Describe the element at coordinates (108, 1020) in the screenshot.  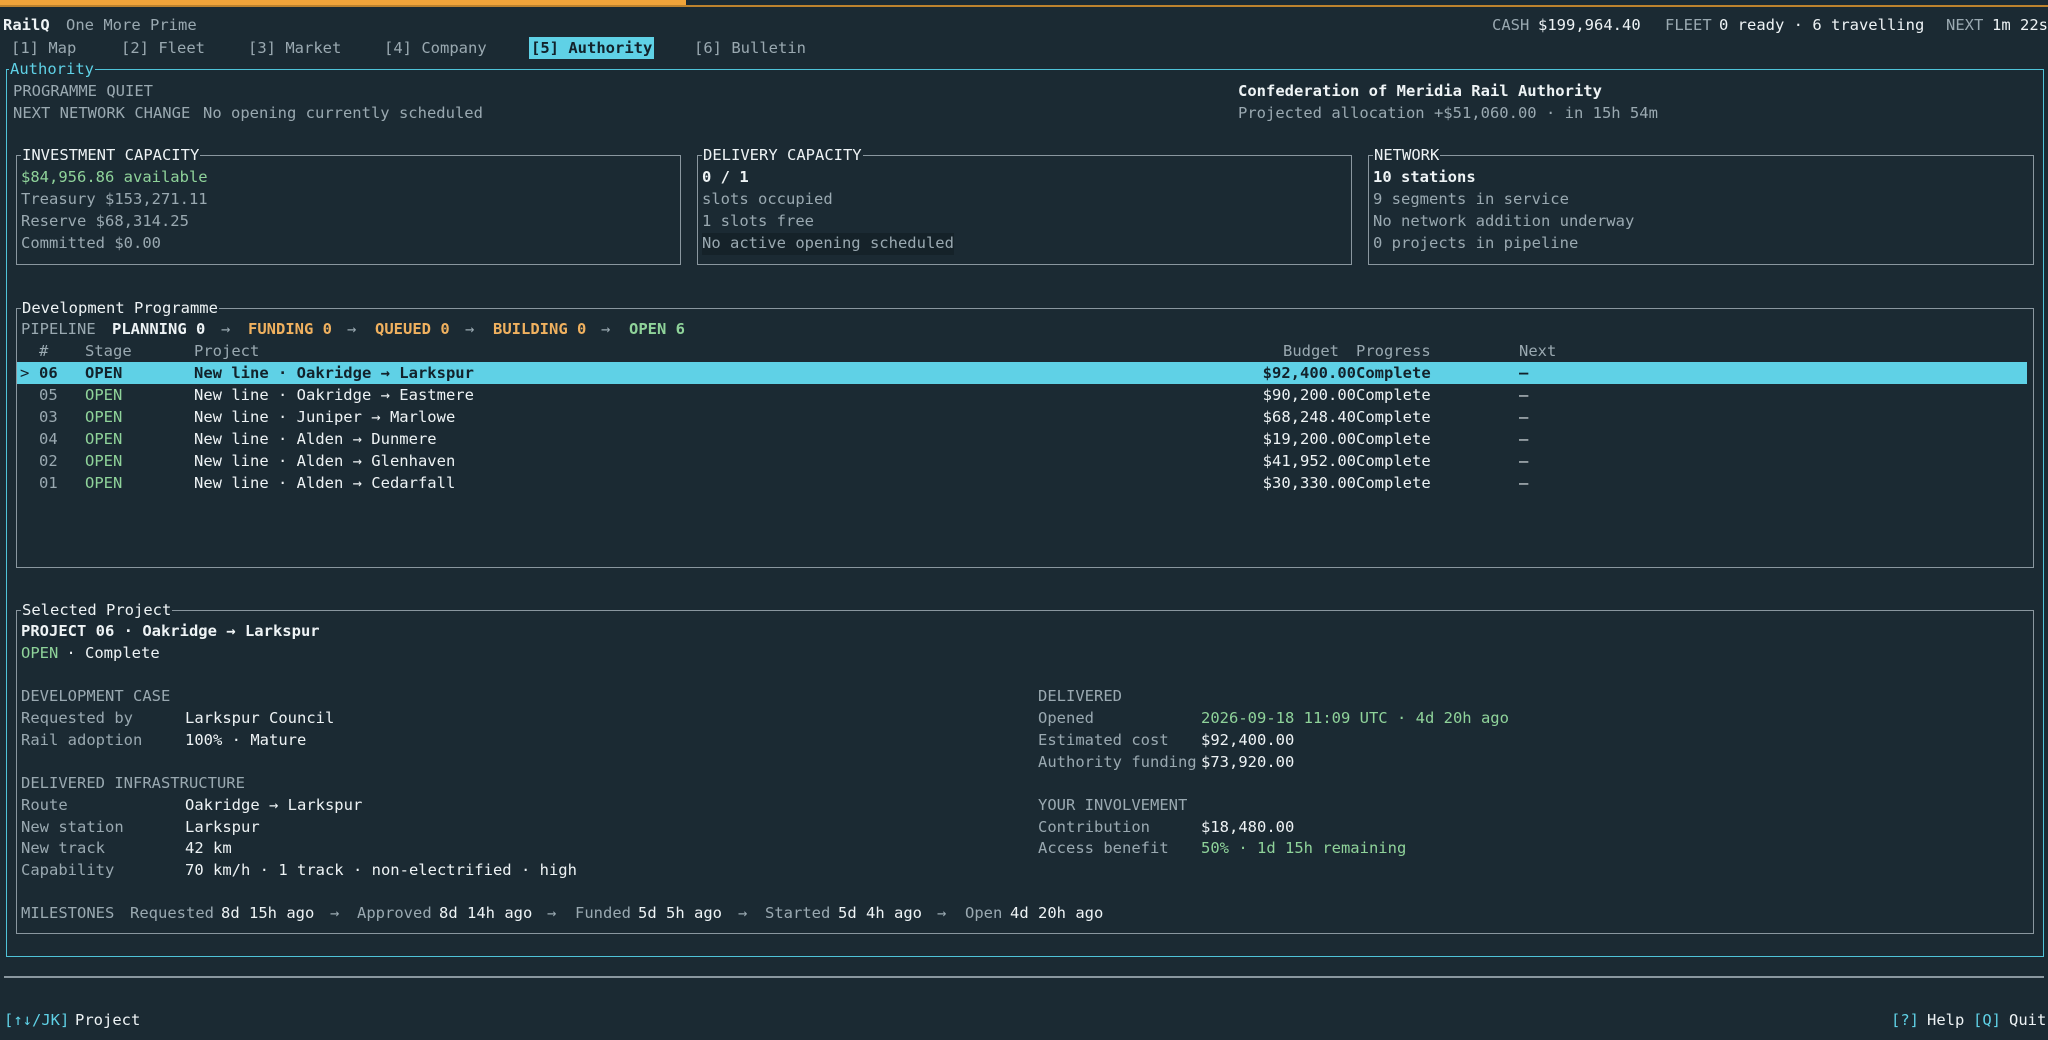
I see `nav-keys-label: Project` at that location.